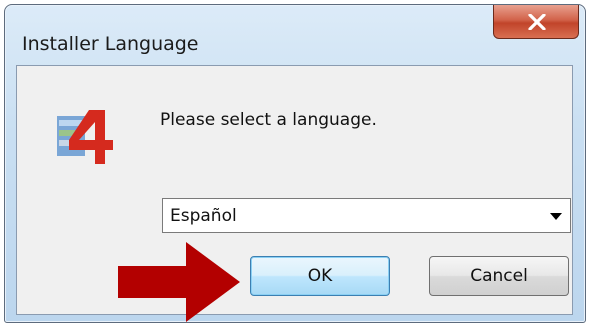  I want to click on window-title: Installer Language, so click(110, 44).